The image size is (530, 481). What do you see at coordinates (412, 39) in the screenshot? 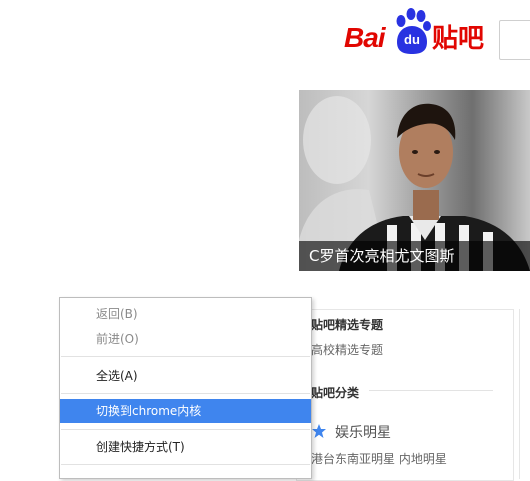
I see `logo-du-text: du` at bounding box center [412, 39].